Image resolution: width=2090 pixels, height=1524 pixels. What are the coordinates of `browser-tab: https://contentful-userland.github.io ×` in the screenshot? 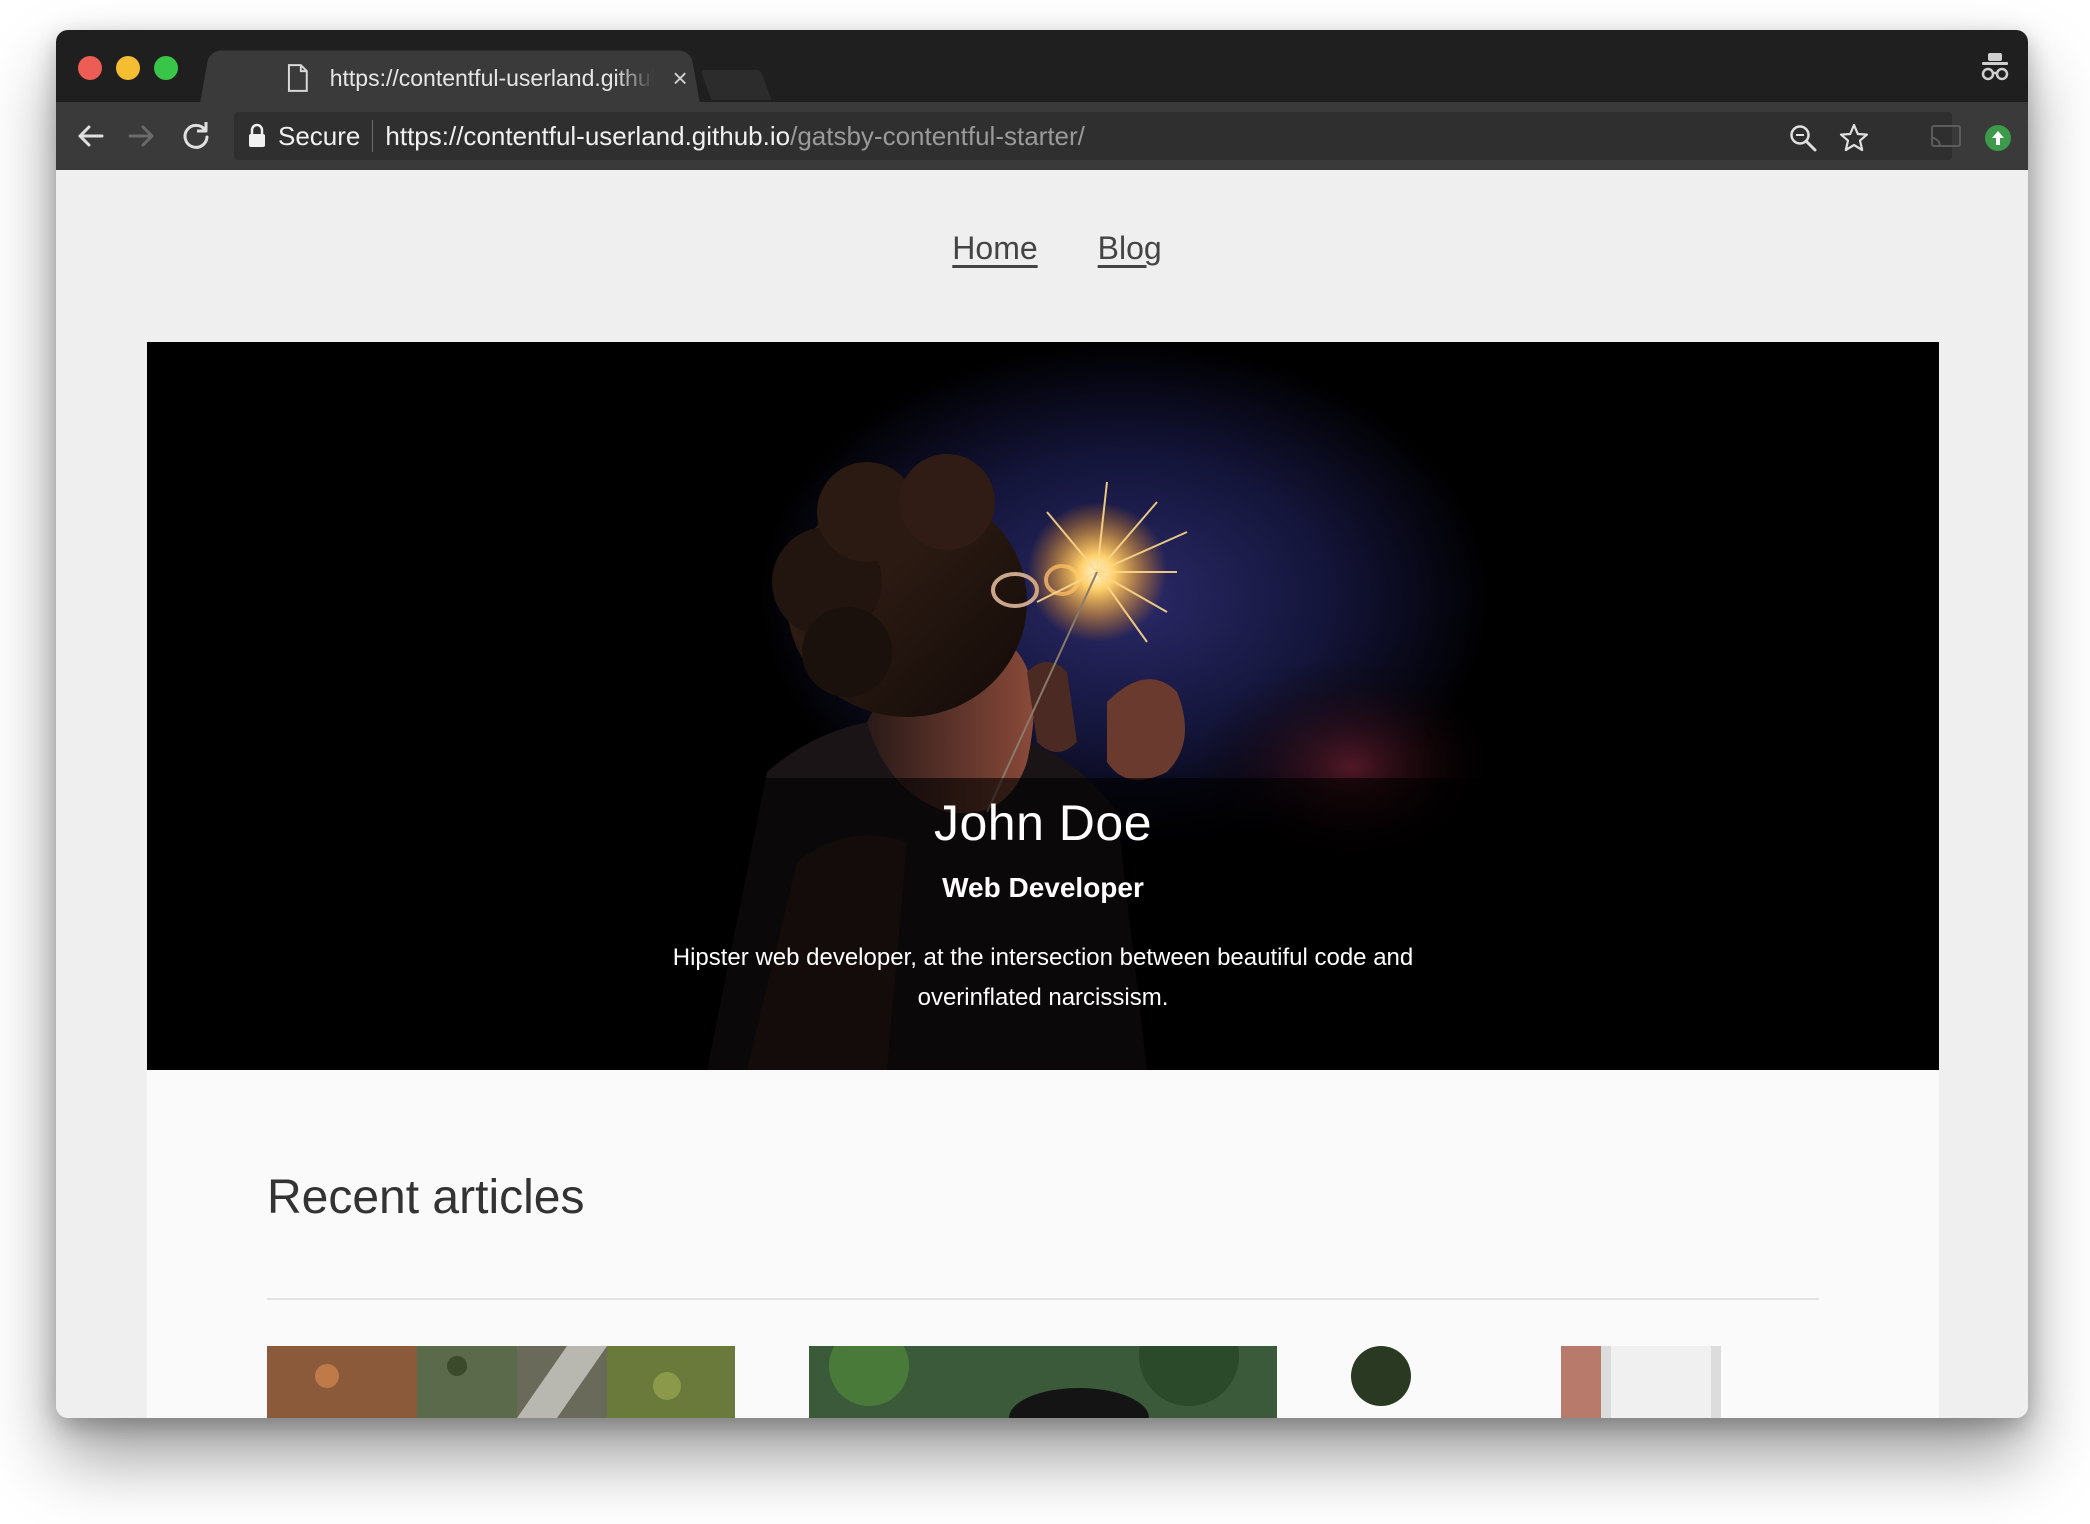 It's located at (459, 78).